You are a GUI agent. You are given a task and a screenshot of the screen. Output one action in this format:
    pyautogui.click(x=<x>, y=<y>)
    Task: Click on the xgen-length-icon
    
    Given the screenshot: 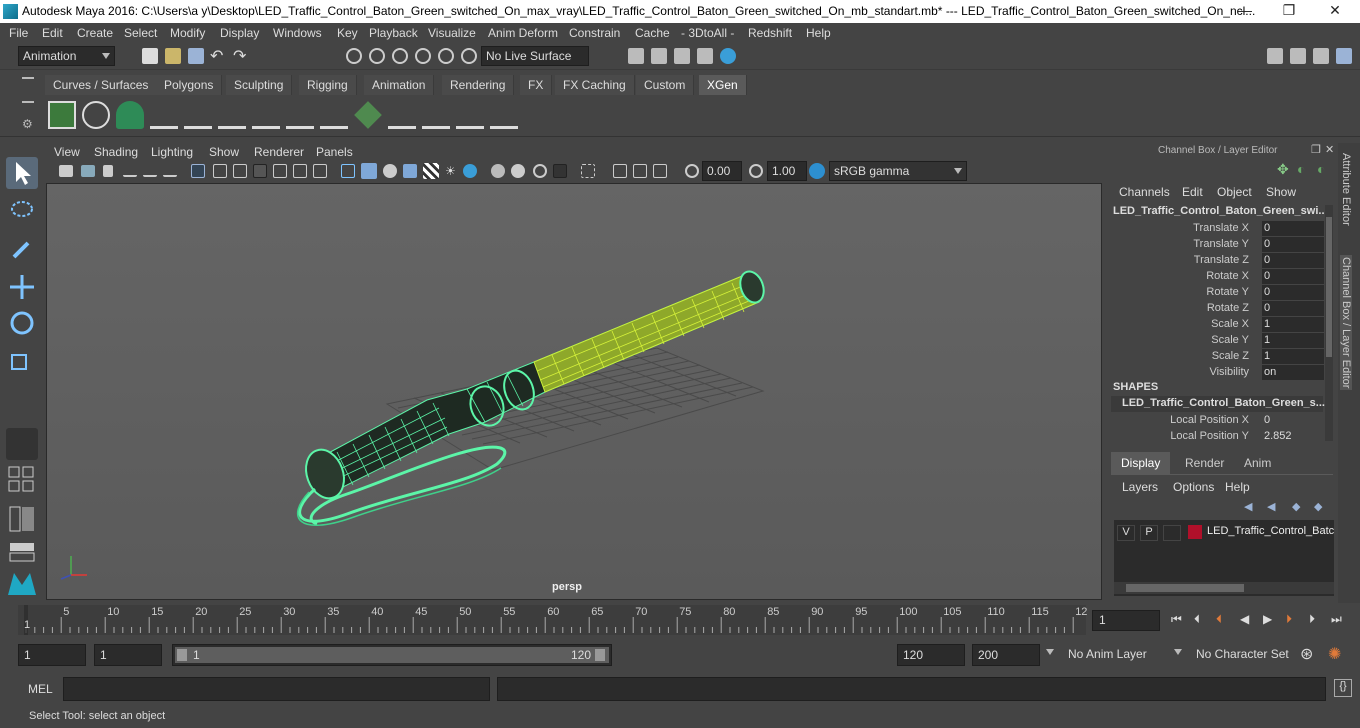 What is the action you would take?
    pyautogui.click(x=470, y=115)
    